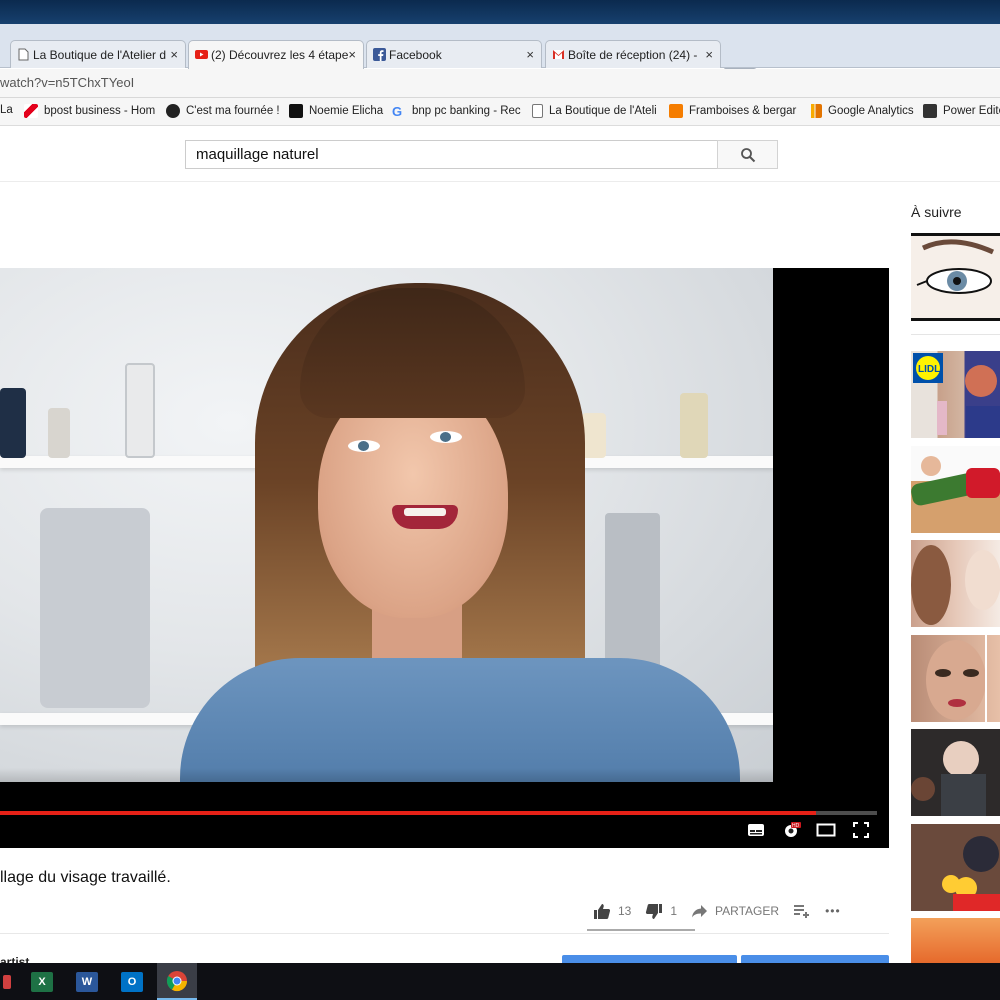 Image resolution: width=1000 pixels, height=1000 pixels. Describe the element at coordinates (602, 911) in the screenshot. I see `thumbs-up-icon` at that location.